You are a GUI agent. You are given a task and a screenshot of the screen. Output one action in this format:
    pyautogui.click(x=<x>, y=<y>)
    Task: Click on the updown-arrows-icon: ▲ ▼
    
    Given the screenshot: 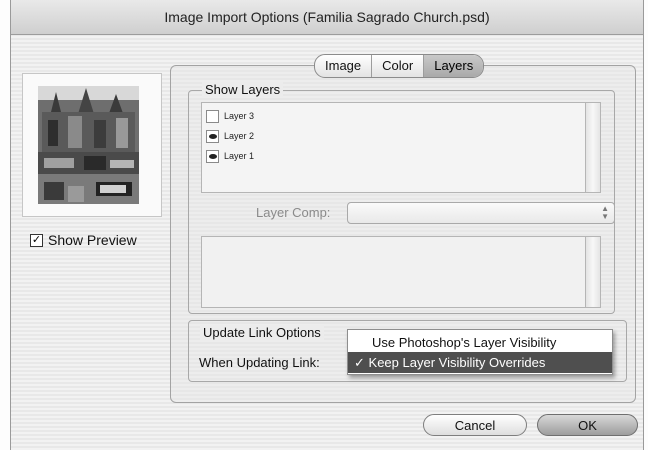 What is the action you would take?
    pyautogui.click(x=605, y=212)
    